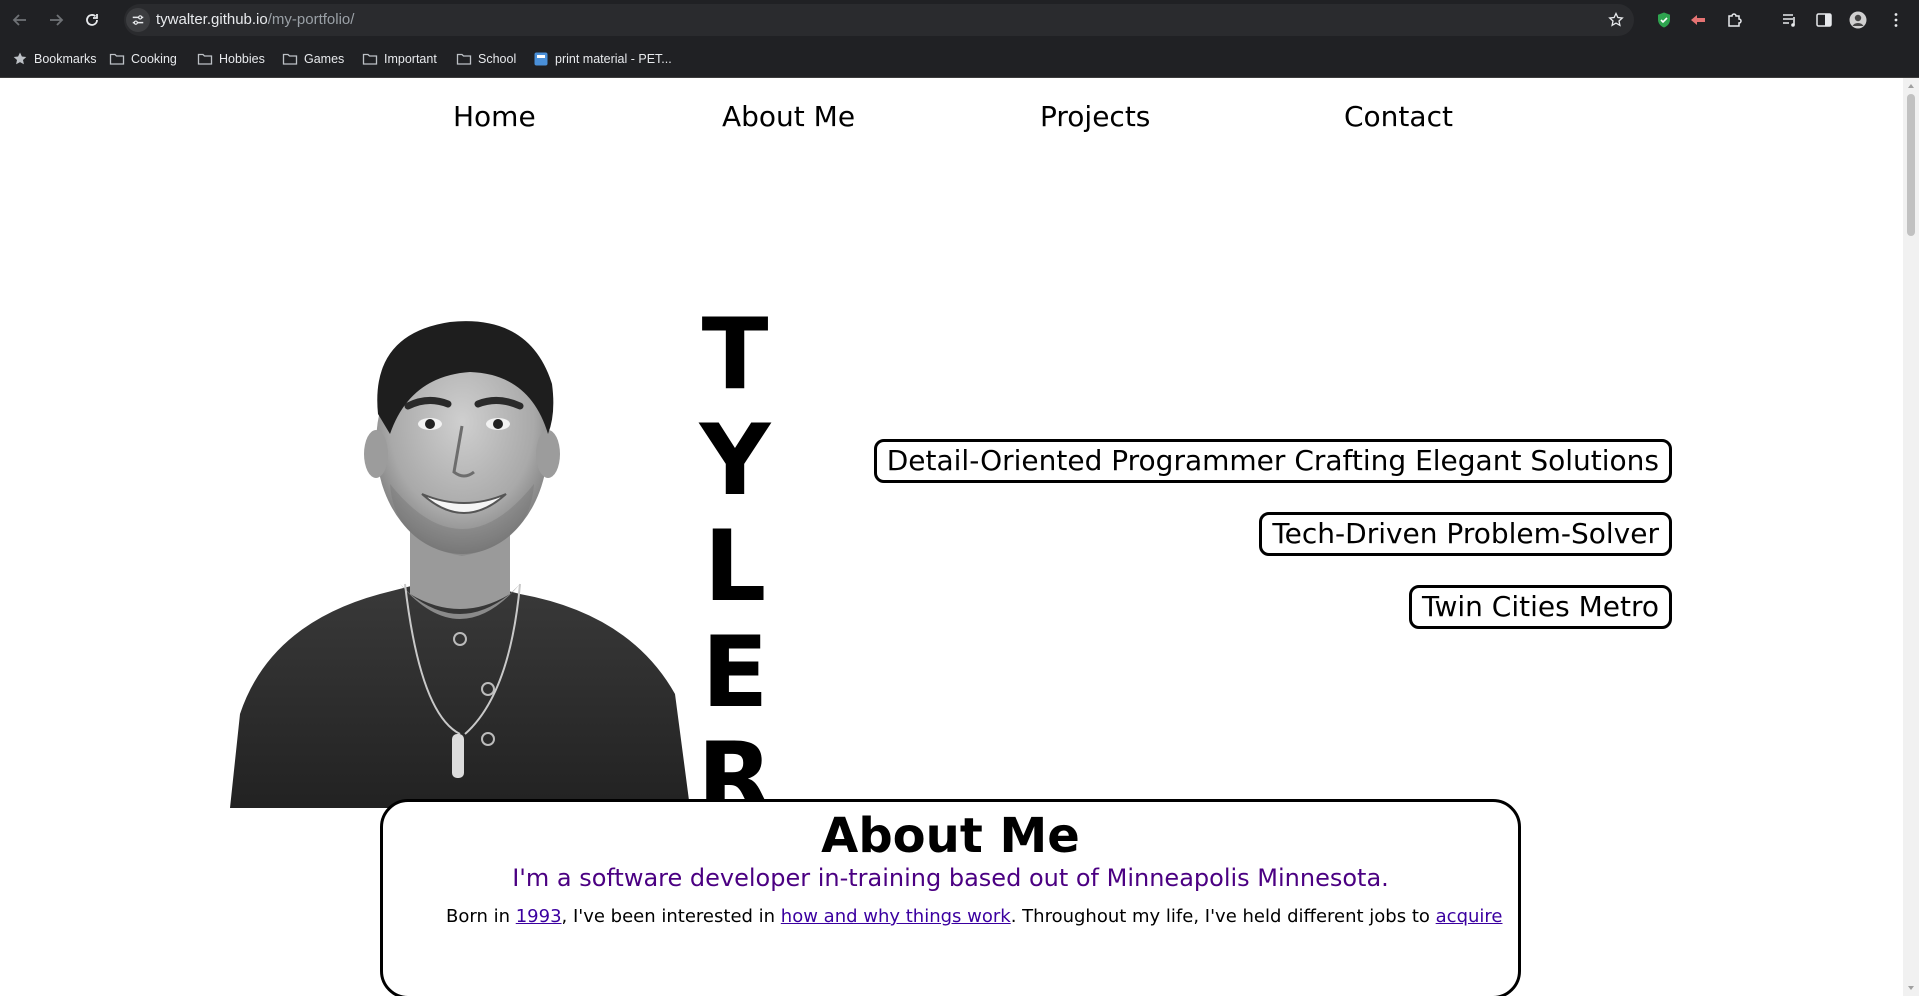 This screenshot has width=1919, height=996. What do you see at coordinates (154, 59) in the screenshot?
I see `bookmark-label: Cooking` at bounding box center [154, 59].